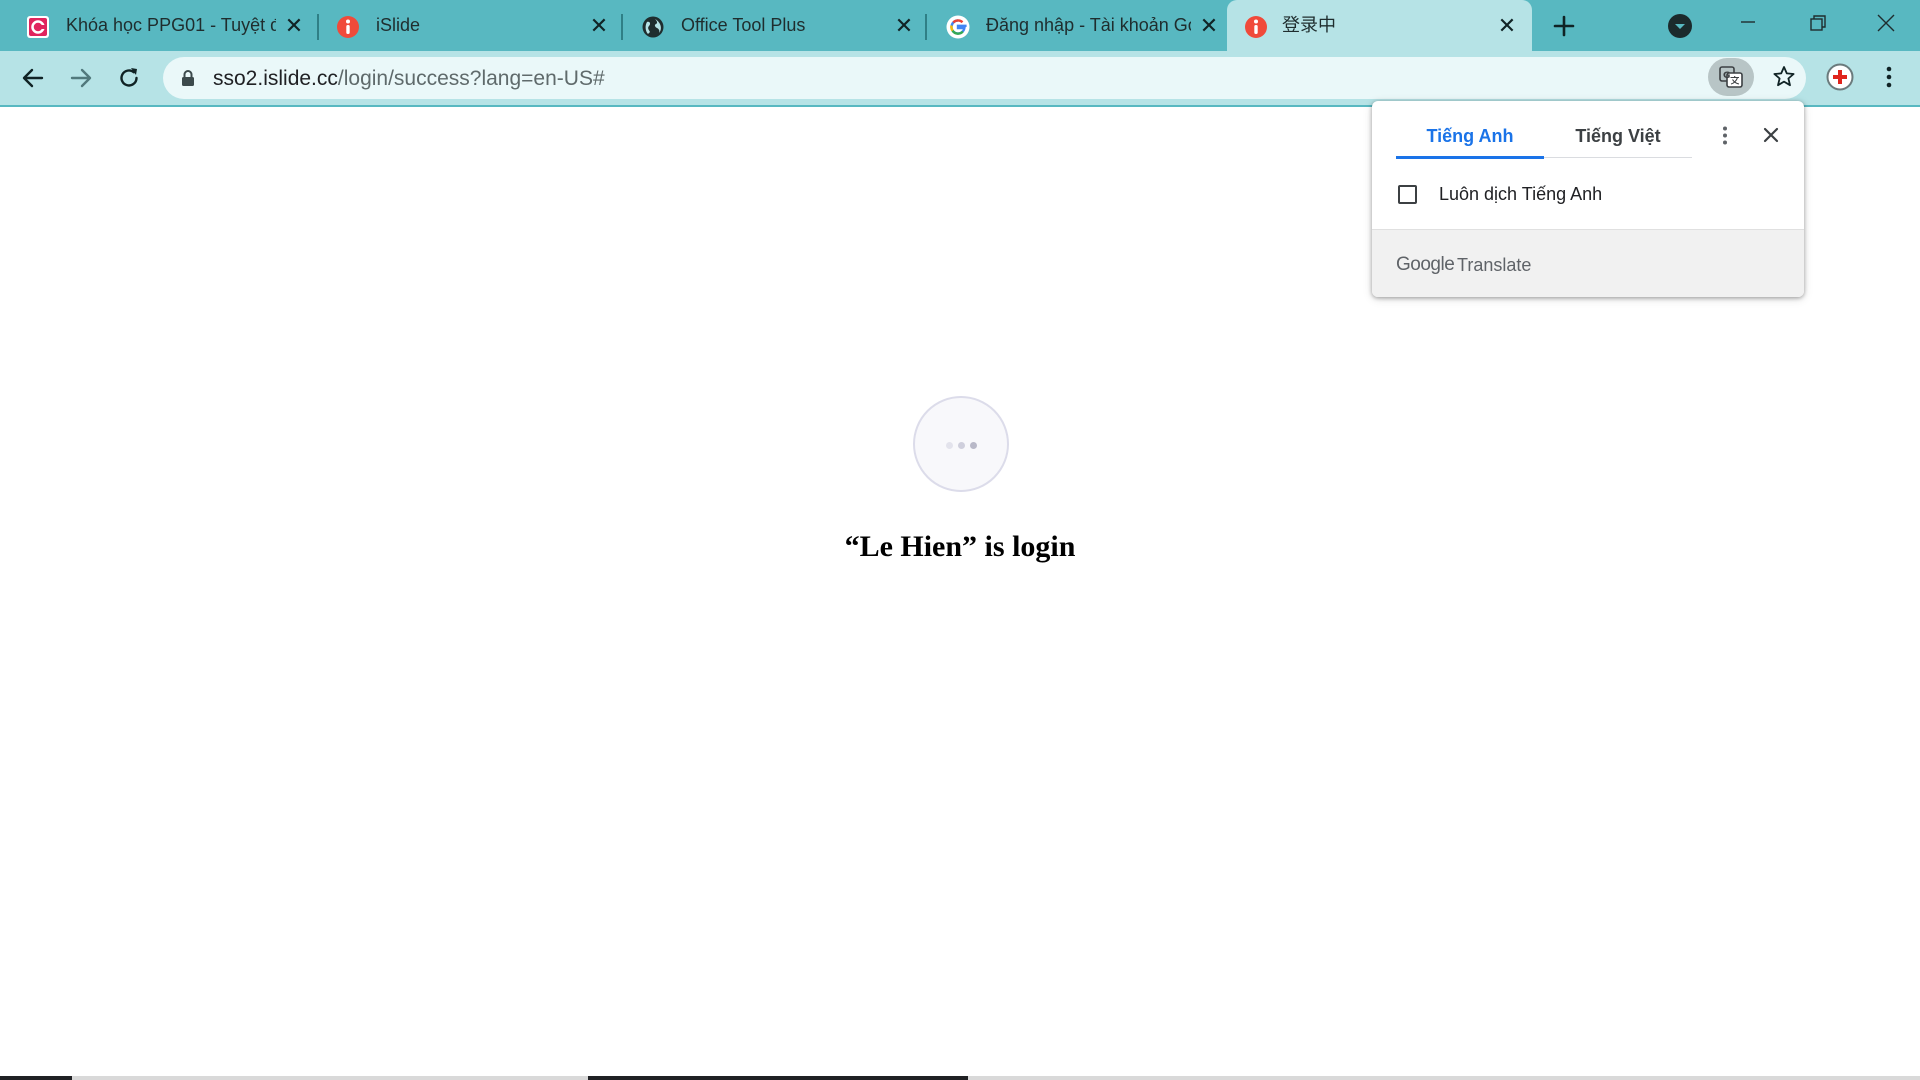 The height and width of the screenshot is (1080, 1920). I want to click on google-g-icon, so click(958, 27).